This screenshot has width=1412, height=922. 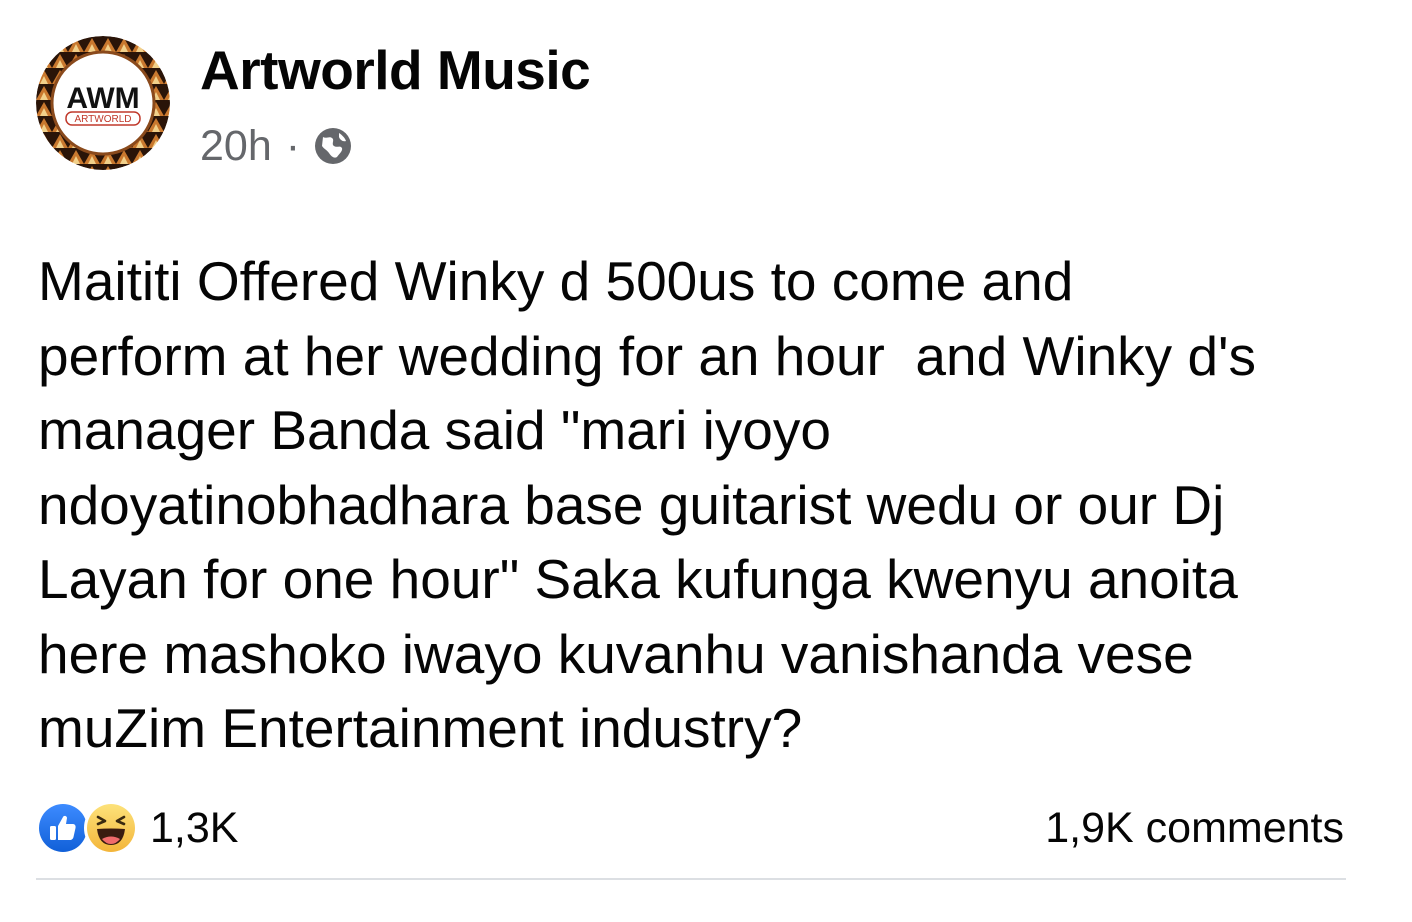 I want to click on avatar-logo-text: AWM, so click(x=102, y=98).